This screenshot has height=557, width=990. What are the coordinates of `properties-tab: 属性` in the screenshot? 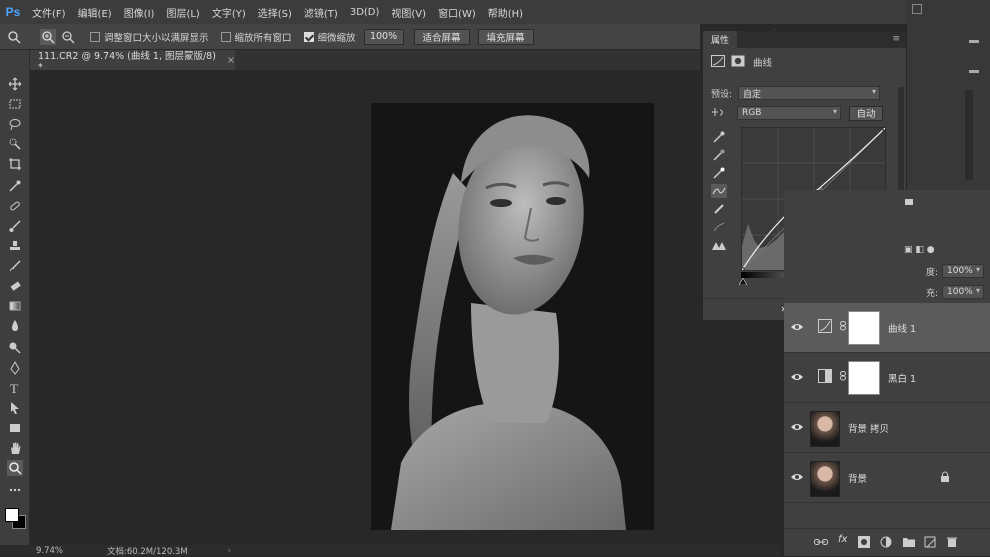 It's located at (720, 39).